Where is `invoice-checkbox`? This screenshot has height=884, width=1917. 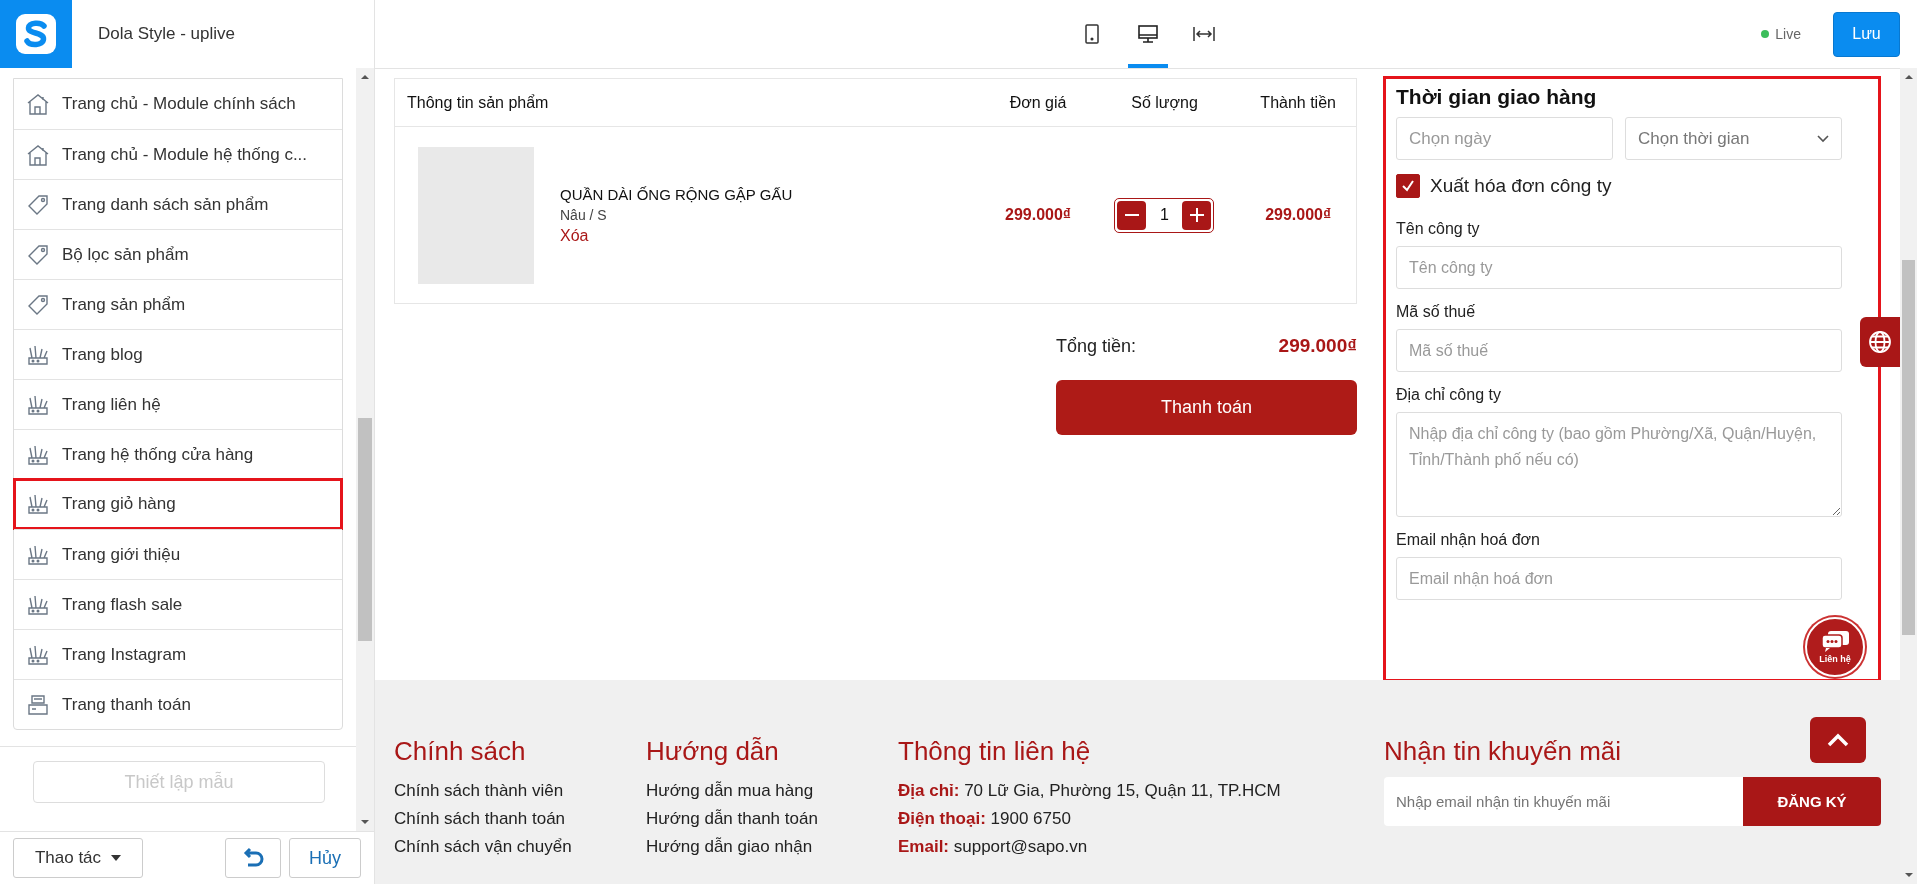 invoice-checkbox is located at coordinates (1408, 186).